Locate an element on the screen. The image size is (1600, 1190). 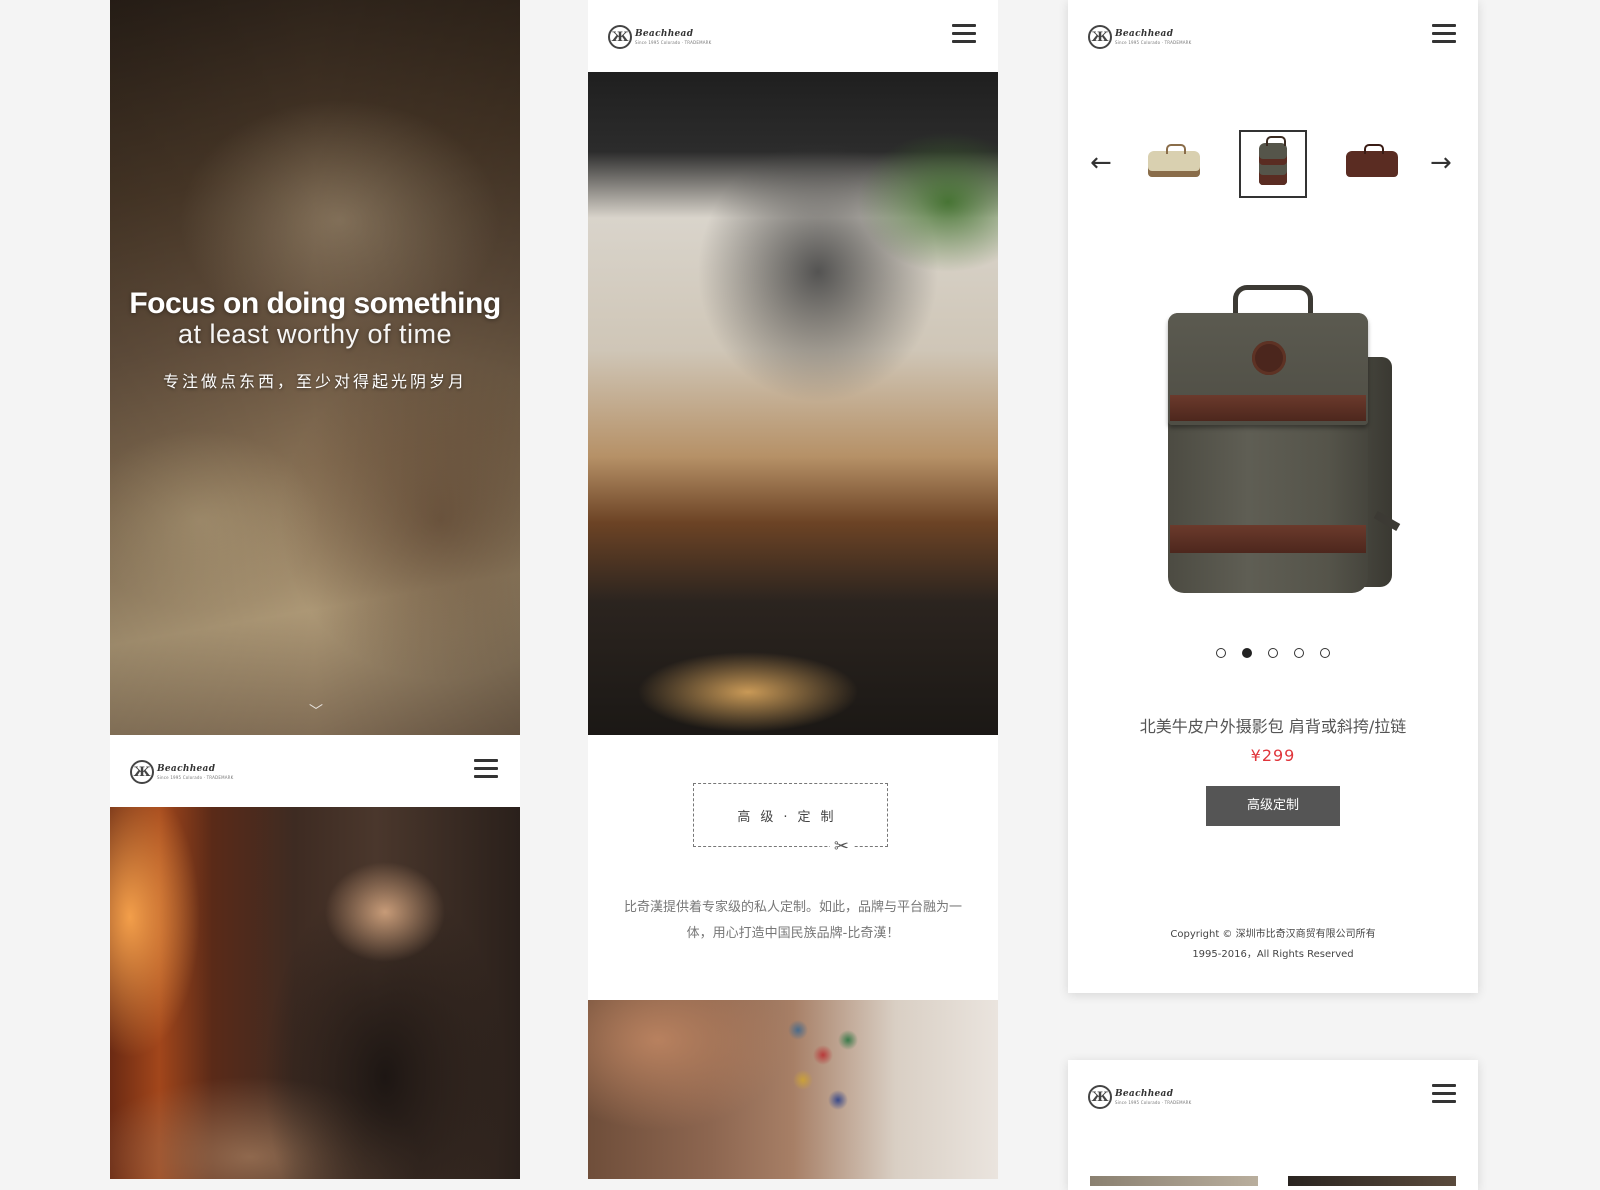
thumbnail-olive-backpack is located at coordinates (1273, 164).